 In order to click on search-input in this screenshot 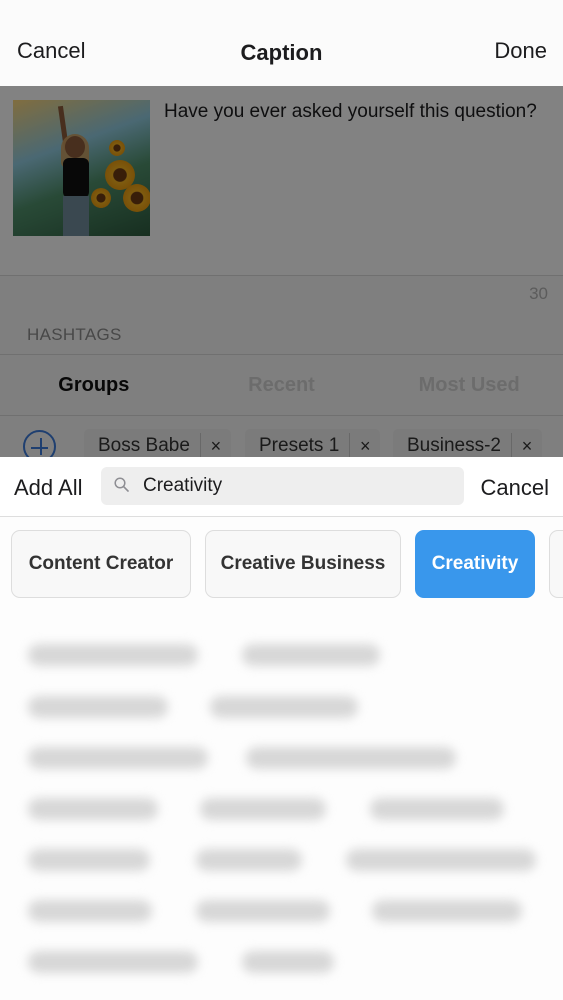, I will do `click(298, 486)`.